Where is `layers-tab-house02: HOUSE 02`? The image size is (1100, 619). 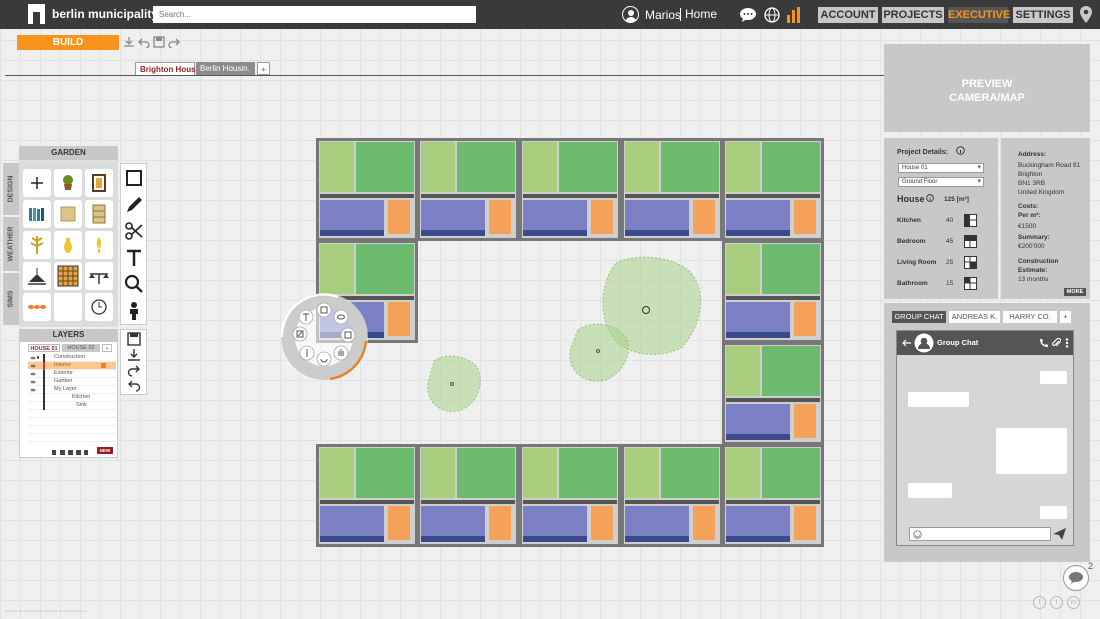 layers-tab-house02: HOUSE 02 is located at coordinates (81, 348).